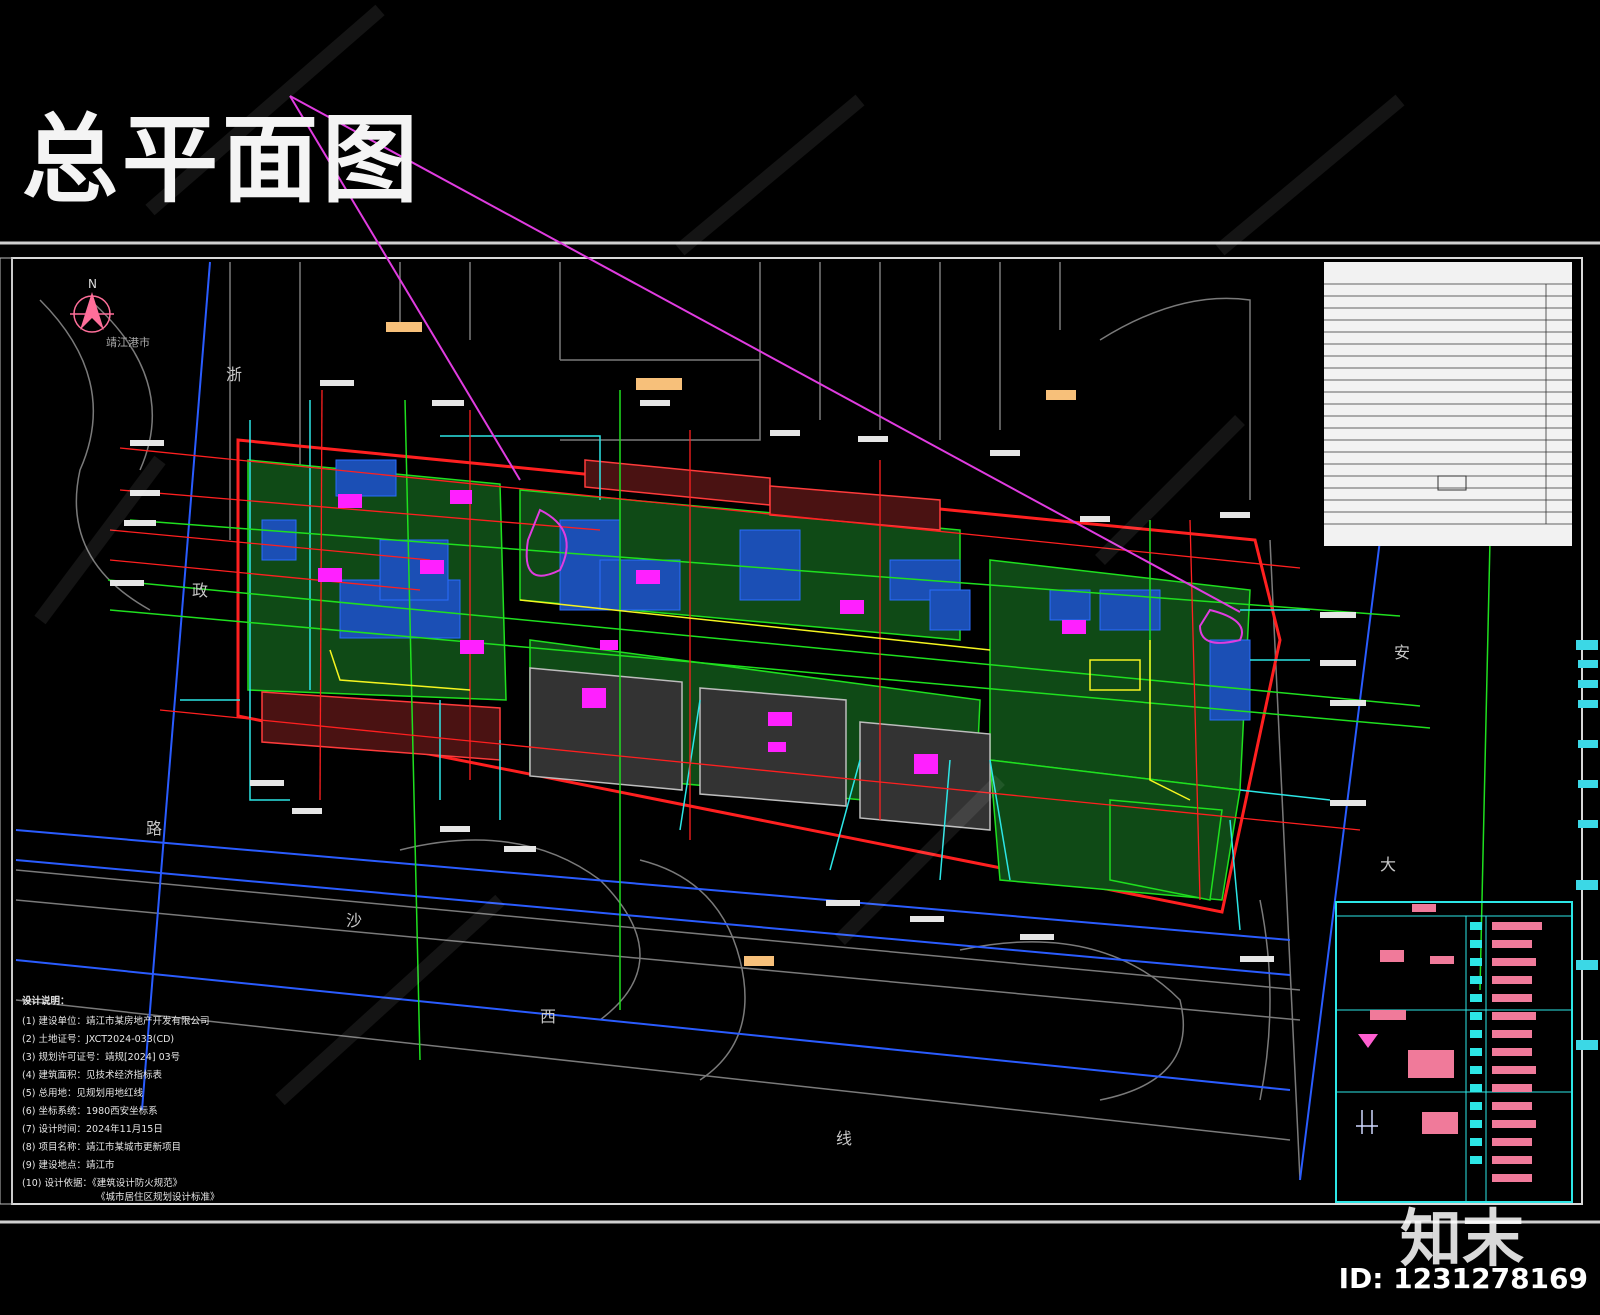 This screenshot has height=1315, width=1600. Describe the element at coordinates (128, 342) in the screenshot. I see `compass-label: 靖江港市` at that location.